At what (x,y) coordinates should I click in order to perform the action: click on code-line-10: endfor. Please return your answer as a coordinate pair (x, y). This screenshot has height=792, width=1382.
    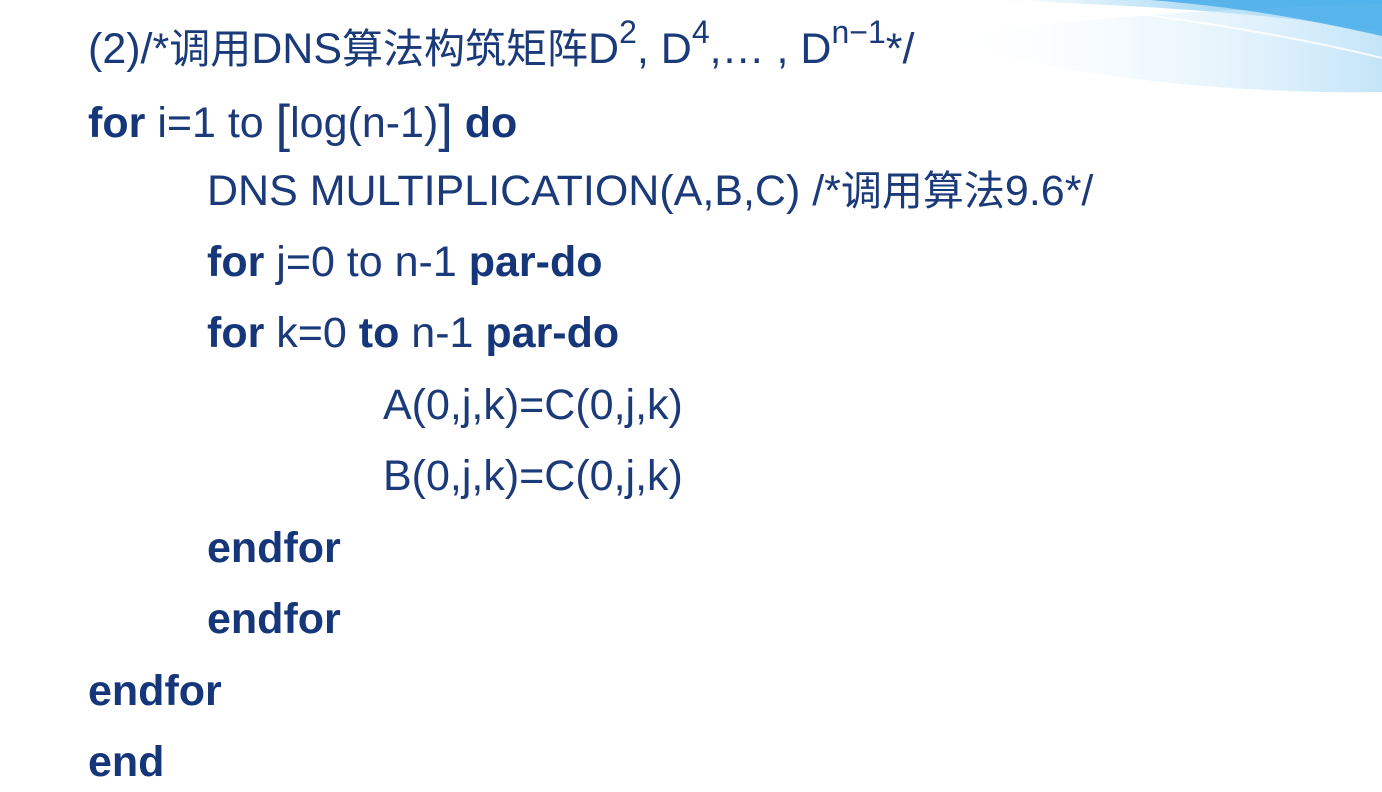
    Looking at the image, I should click on (155, 691).